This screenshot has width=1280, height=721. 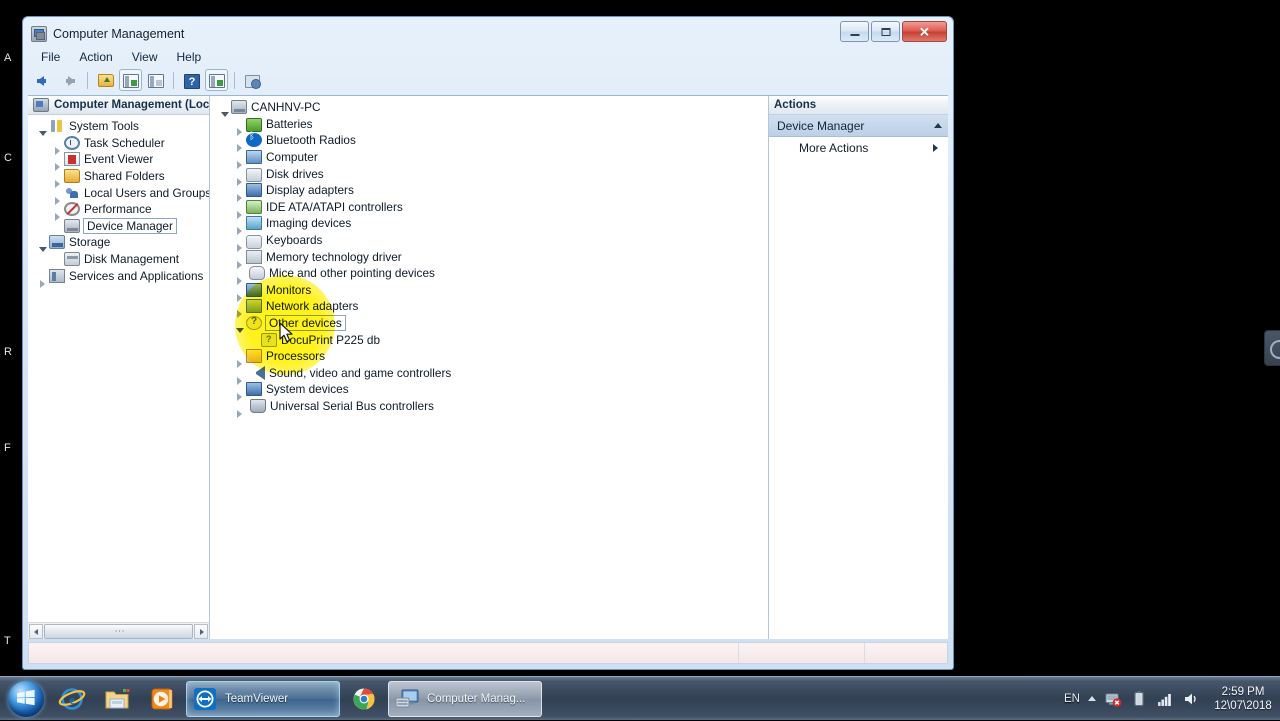 What do you see at coordinates (254, 389) in the screenshot?
I see `system-devices-icon` at bounding box center [254, 389].